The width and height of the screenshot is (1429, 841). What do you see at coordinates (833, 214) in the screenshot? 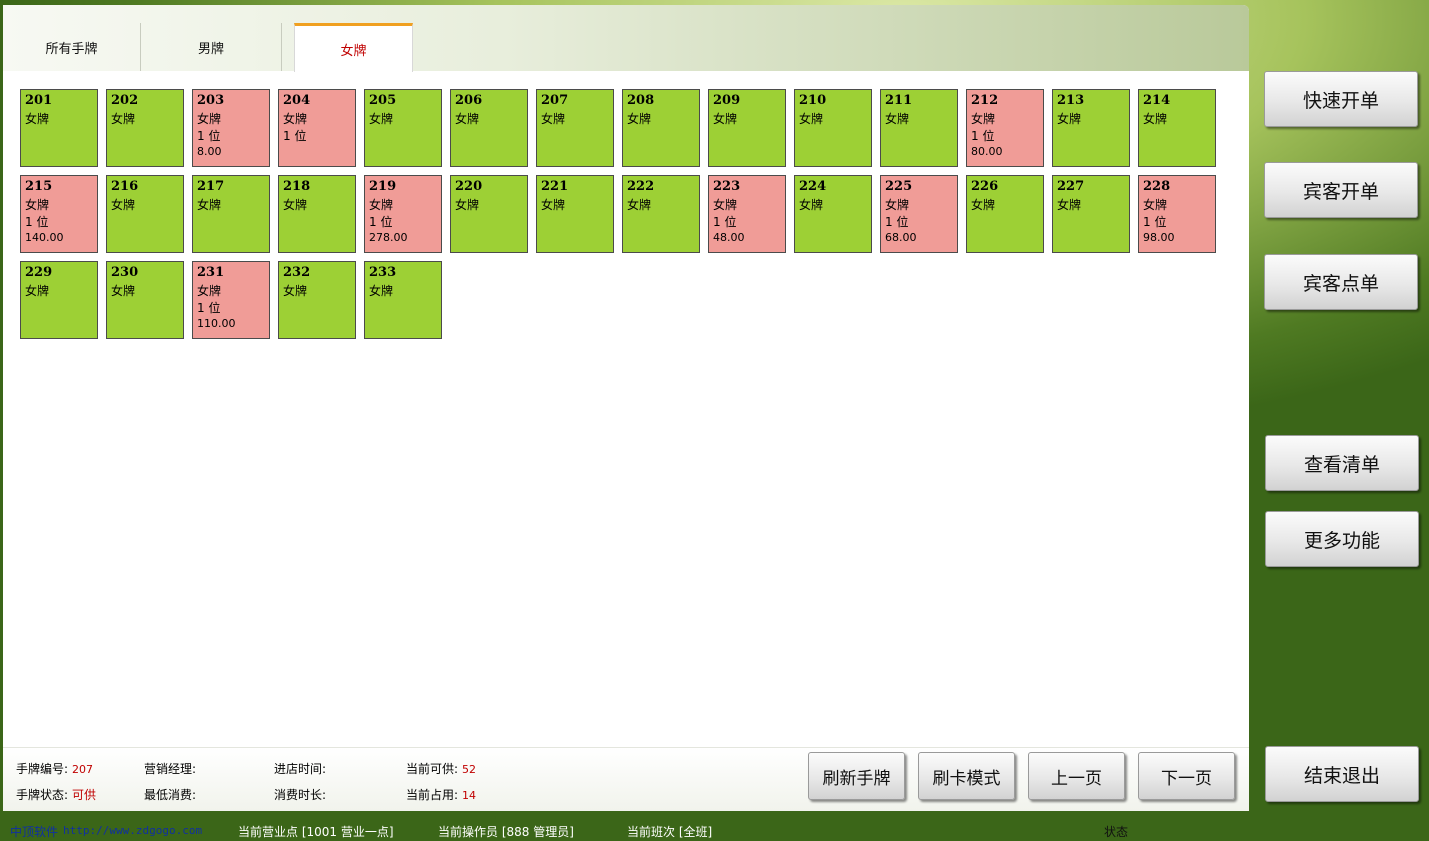
I see `tag-tile-224: 224 女牌` at bounding box center [833, 214].